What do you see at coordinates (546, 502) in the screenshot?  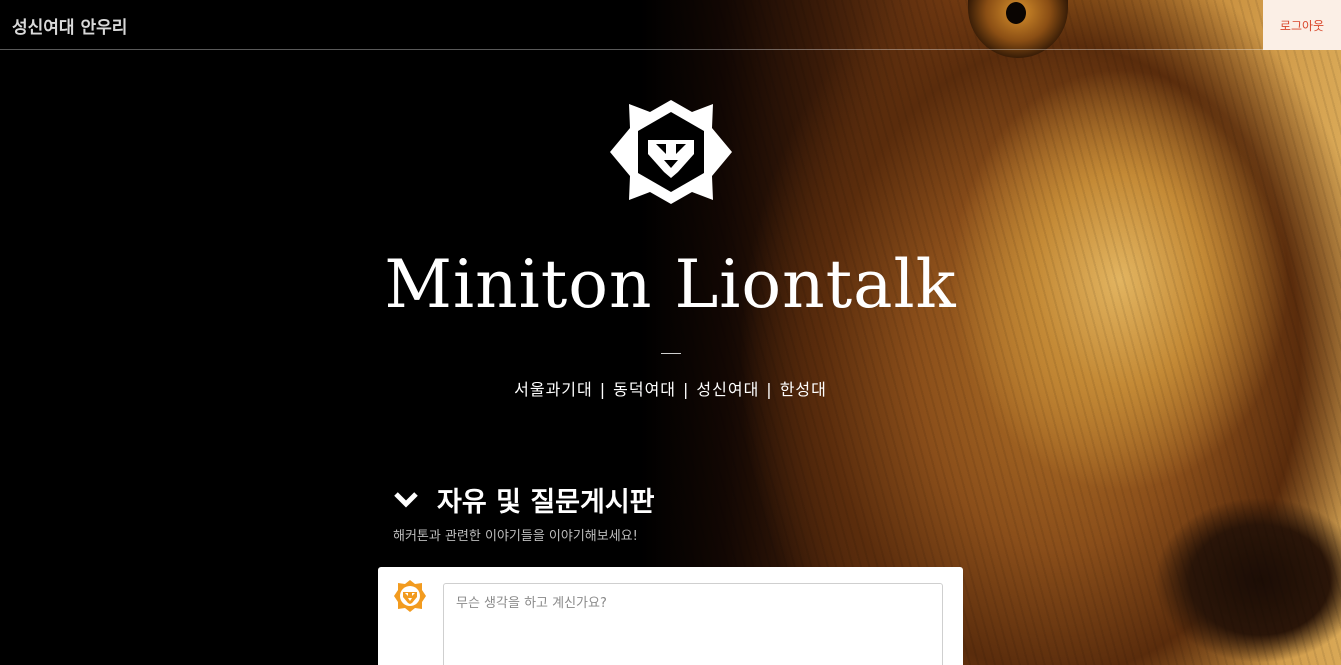 I see `board-title: 자유 및 질문게시판` at bounding box center [546, 502].